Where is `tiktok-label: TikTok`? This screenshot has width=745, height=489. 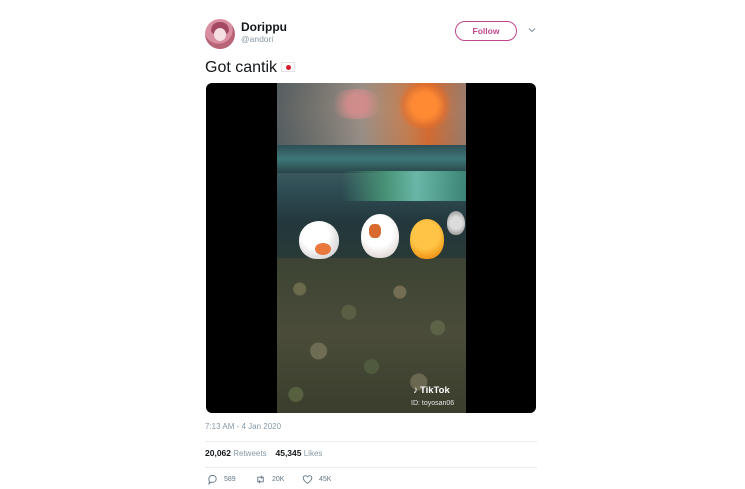
tiktok-label: TikTok is located at coordinates (435, 390).